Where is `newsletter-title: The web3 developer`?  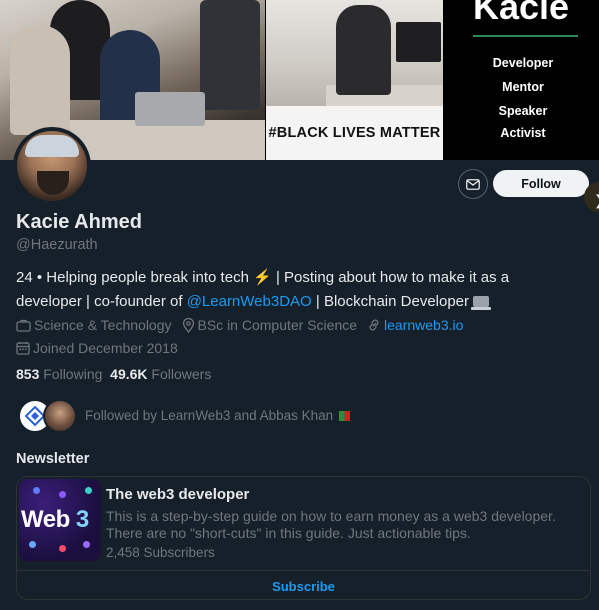 newsletter-title: The web3 developer is located at coordinates (177, 494).